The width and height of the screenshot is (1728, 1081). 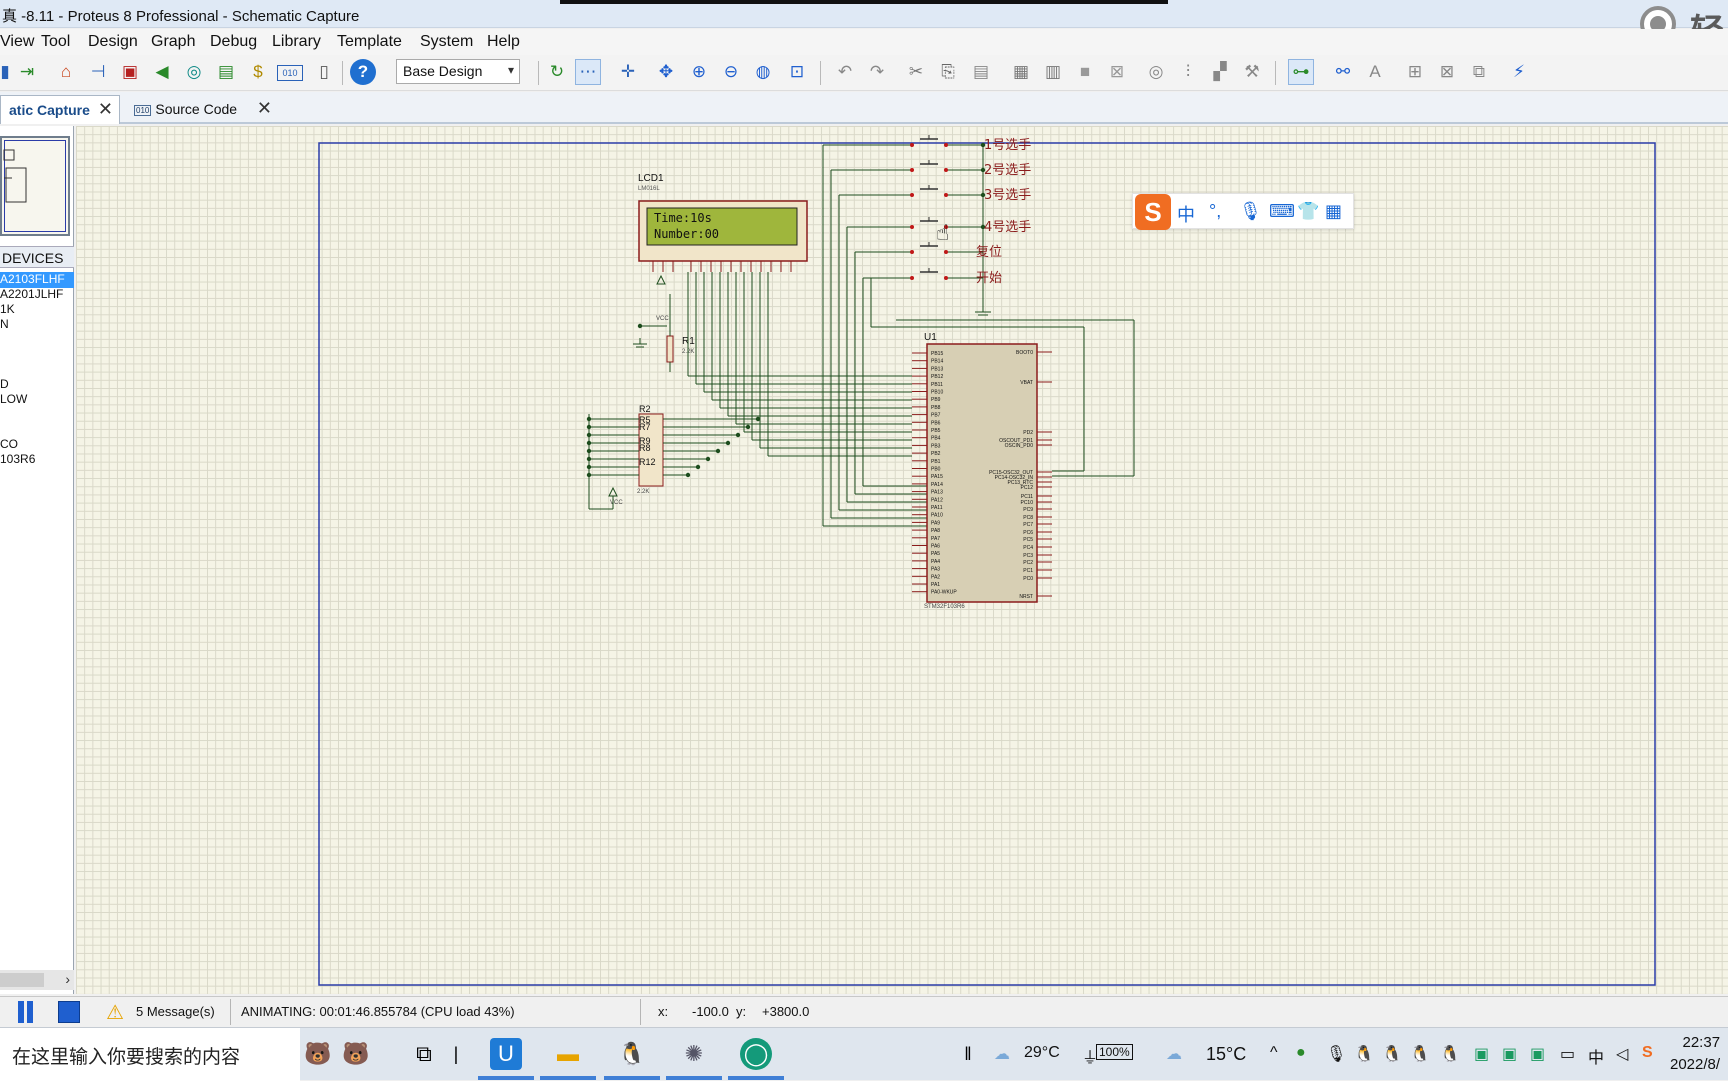 What do you see at coordinates (1479, 72) in the screenshot?
I see `goto-sheet-icon: ⧉` at bounding box center [1479, 72].